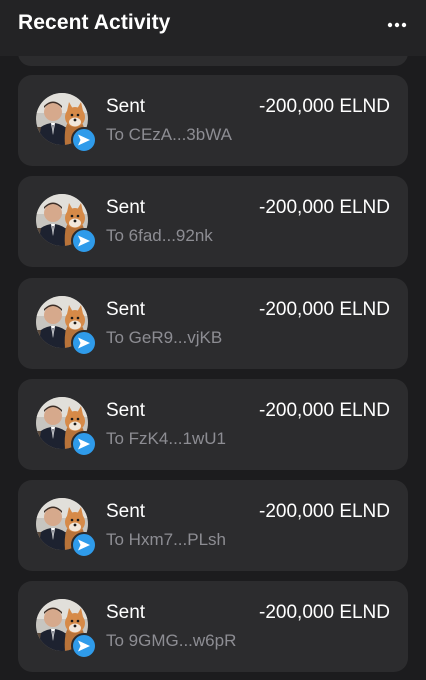 This screenshot has width=426, height=680. Describe the element at coordinates (213, 526) in the screenshot. I see `activity-card: Sent To Hxm7...PLsh -200,000 ELND` at that location.